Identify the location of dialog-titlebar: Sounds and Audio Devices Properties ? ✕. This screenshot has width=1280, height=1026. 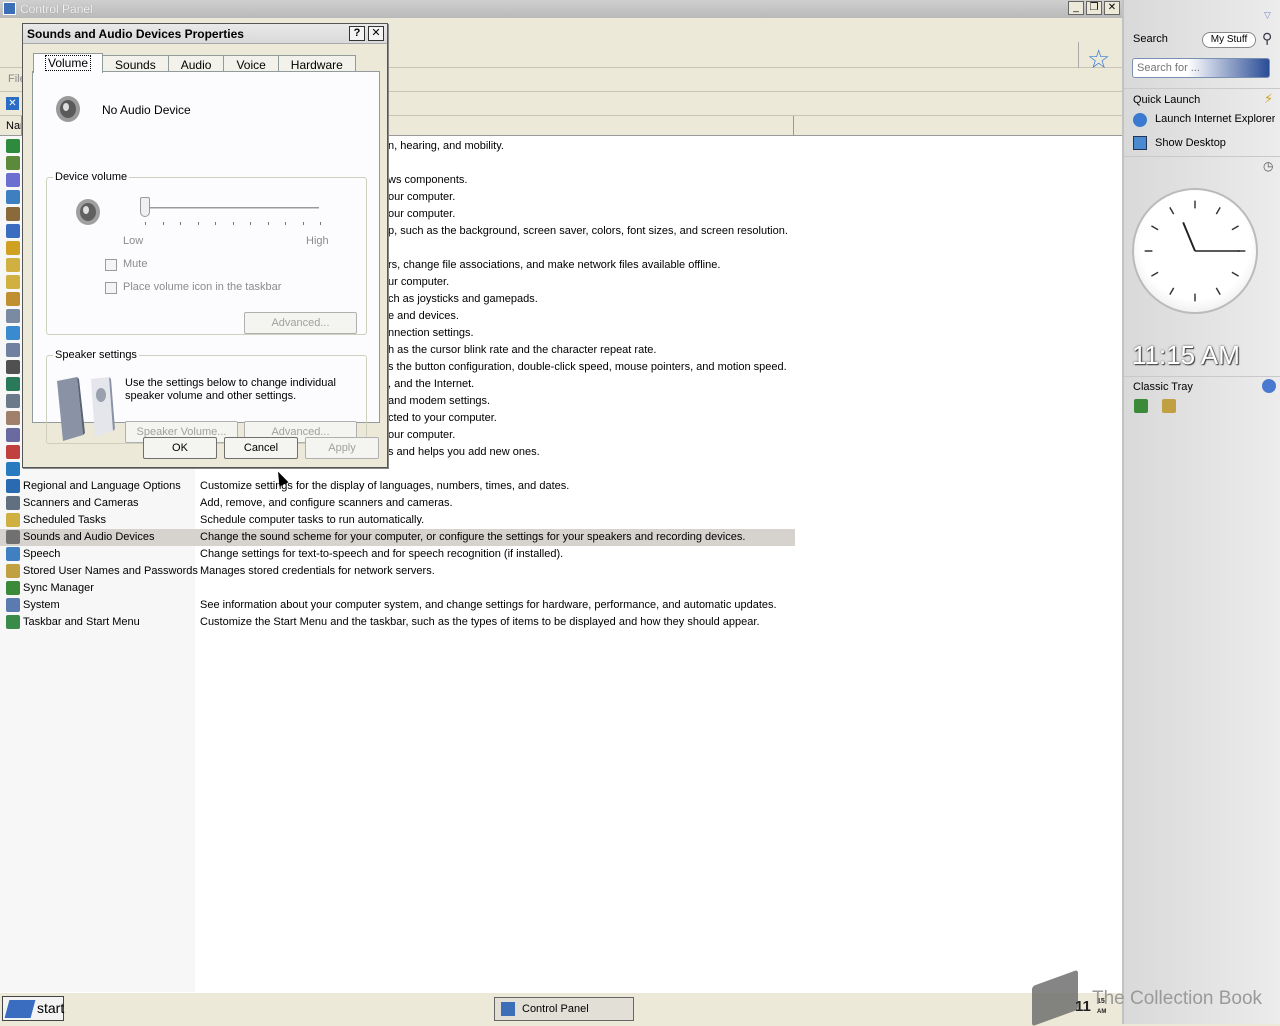
(205, 34).